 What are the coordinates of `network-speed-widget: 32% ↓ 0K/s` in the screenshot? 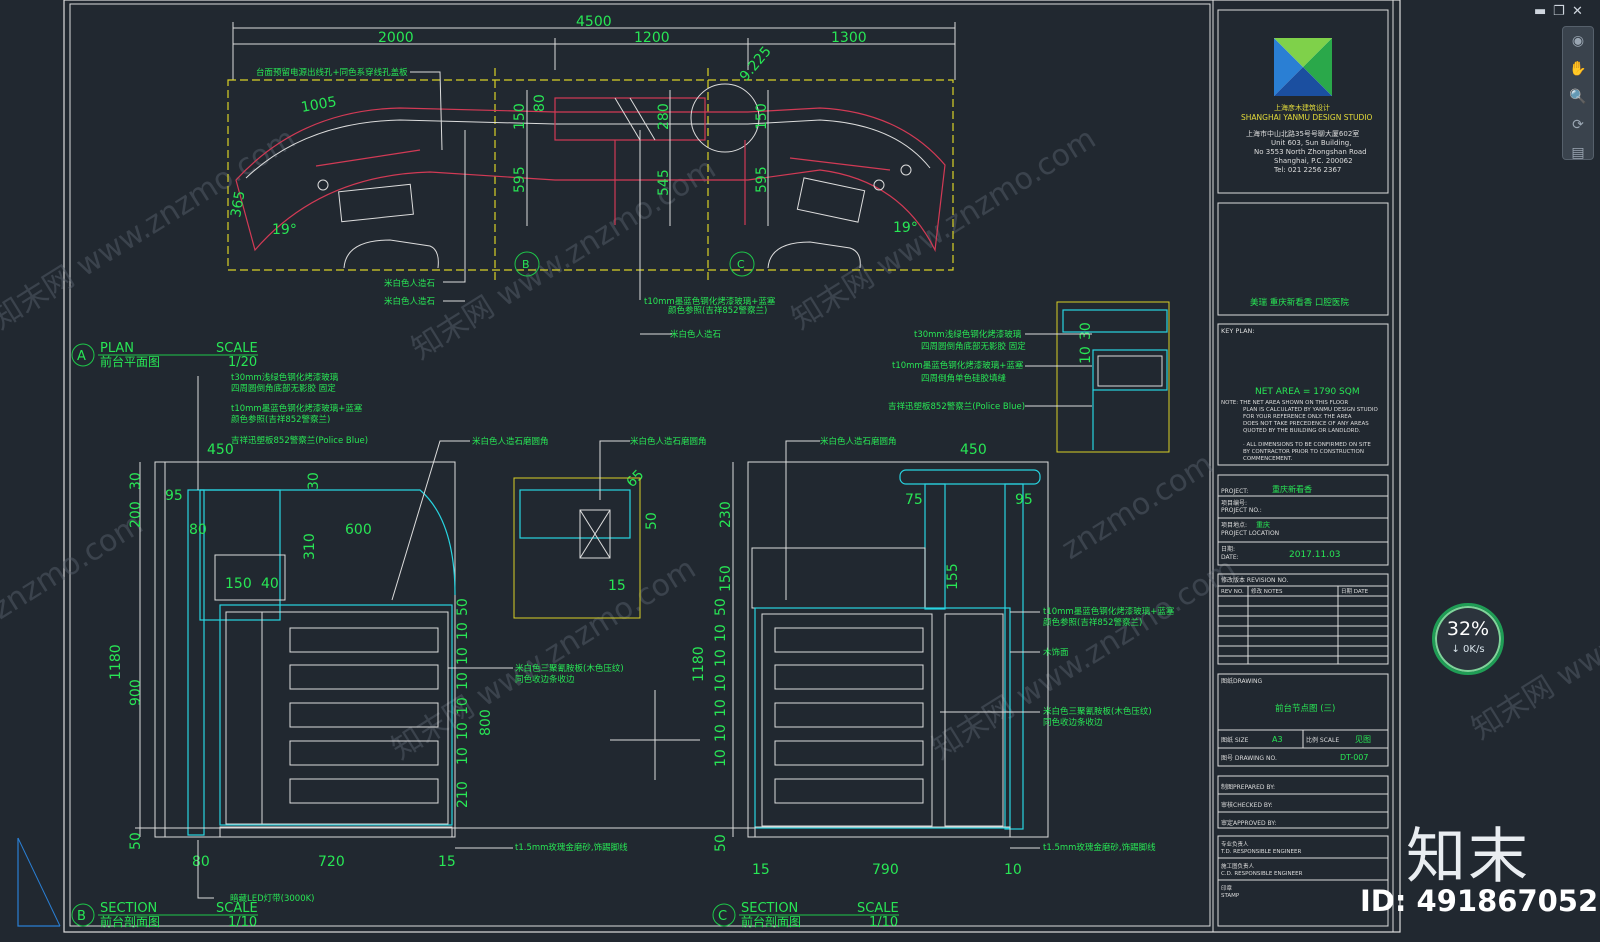 It's located at (1468, 639).